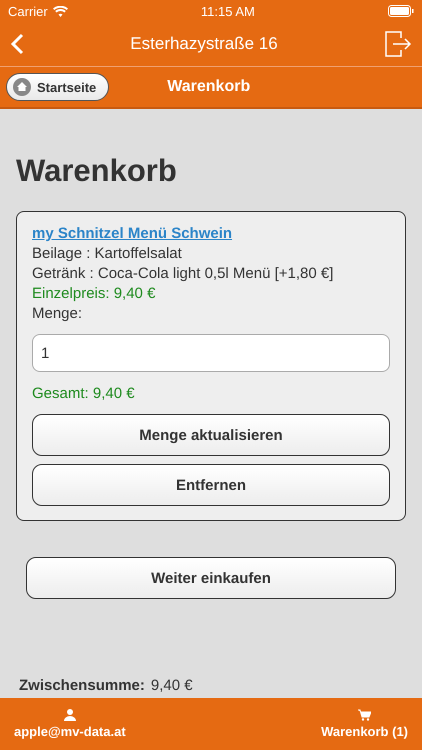 The width and height of the screenshot is (422, 750). What do you see at coordinates (204, 44) in the screenshot?
I see `nav-title: Esterhazystraße 16` at bounding box center [204, 44].